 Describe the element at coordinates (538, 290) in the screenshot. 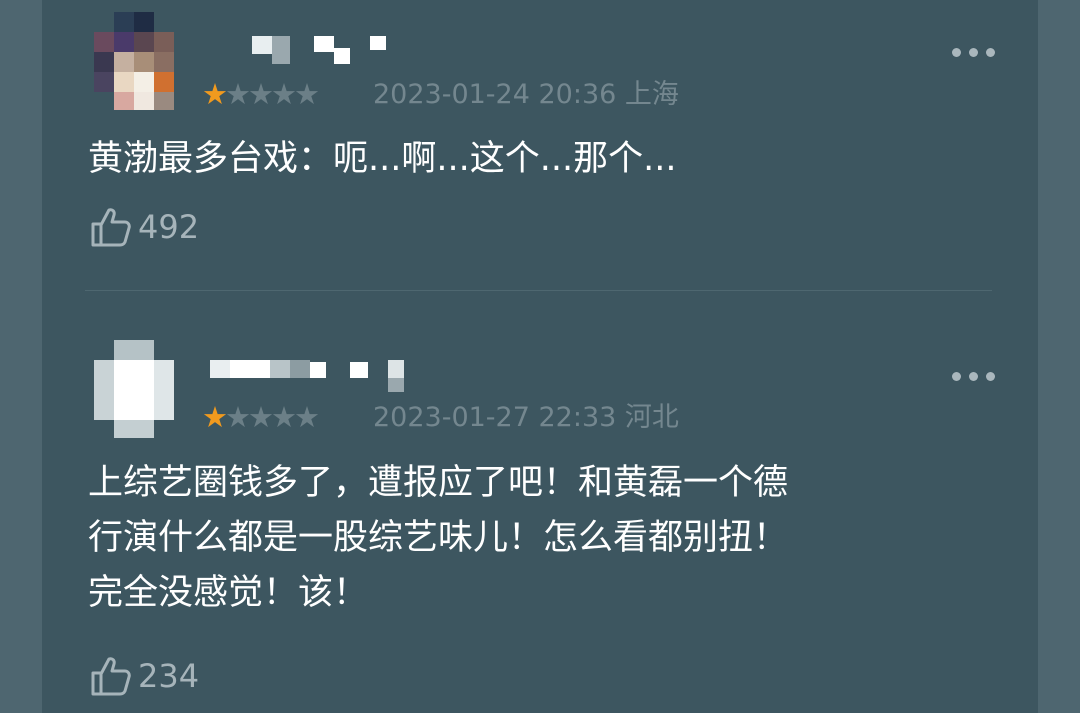

I see `comment-divider` at that location.